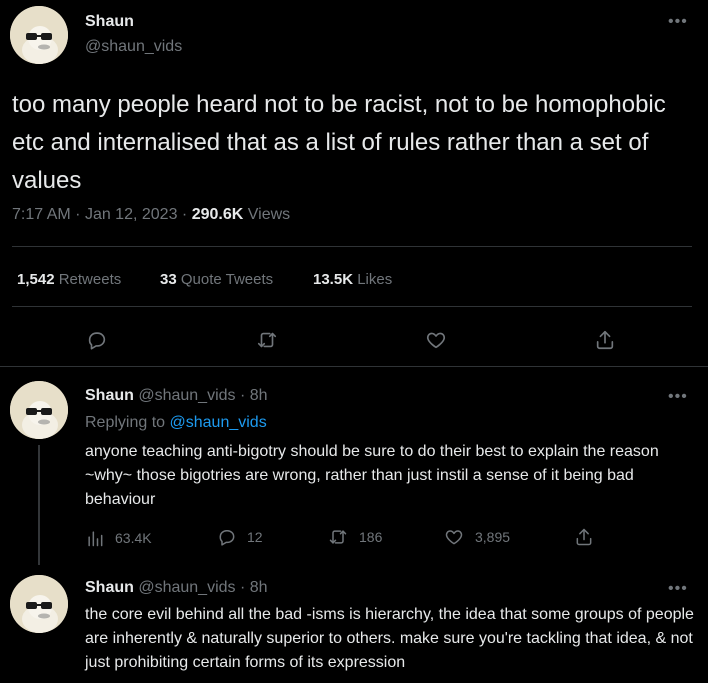 The image size is (708, 683). I want to click on likes-stat: 13.5K Likes, so click(352, 279).